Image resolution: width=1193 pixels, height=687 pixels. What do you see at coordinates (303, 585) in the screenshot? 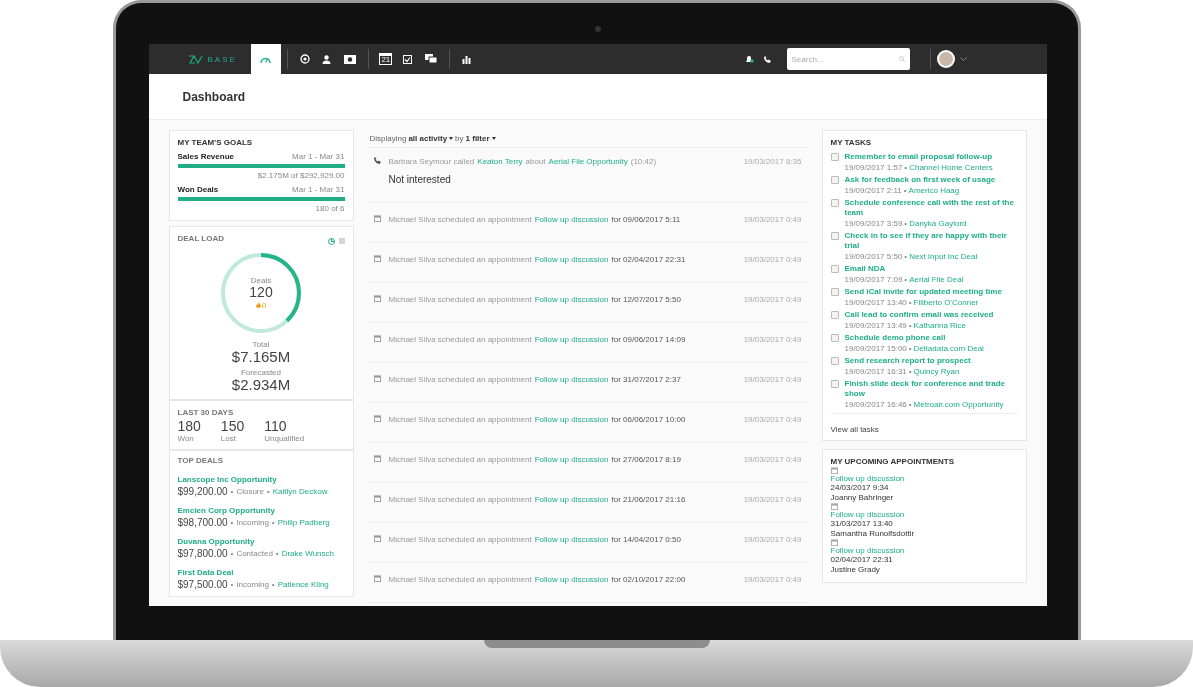
I see `owner-link: Patience Kling` at bounding box center [303, 585].